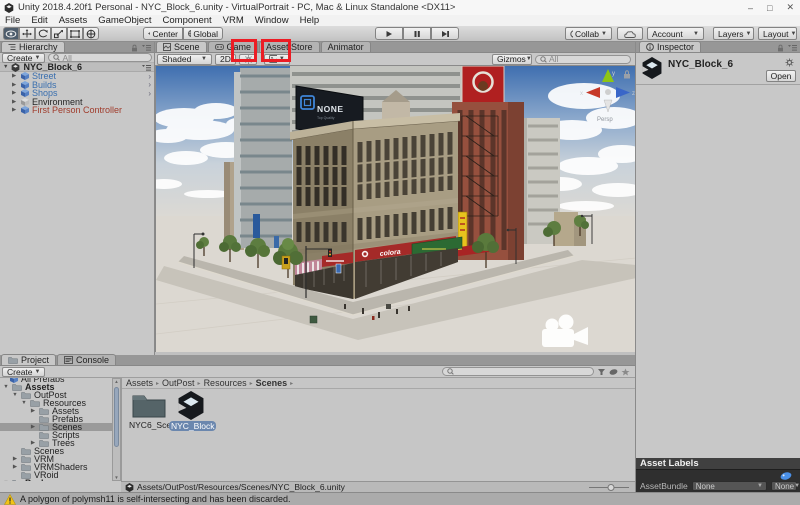  What do you see at coordinates (87, 359) in the screenshot?
I see `tab-console: Console` at bounding box center [87, 359].